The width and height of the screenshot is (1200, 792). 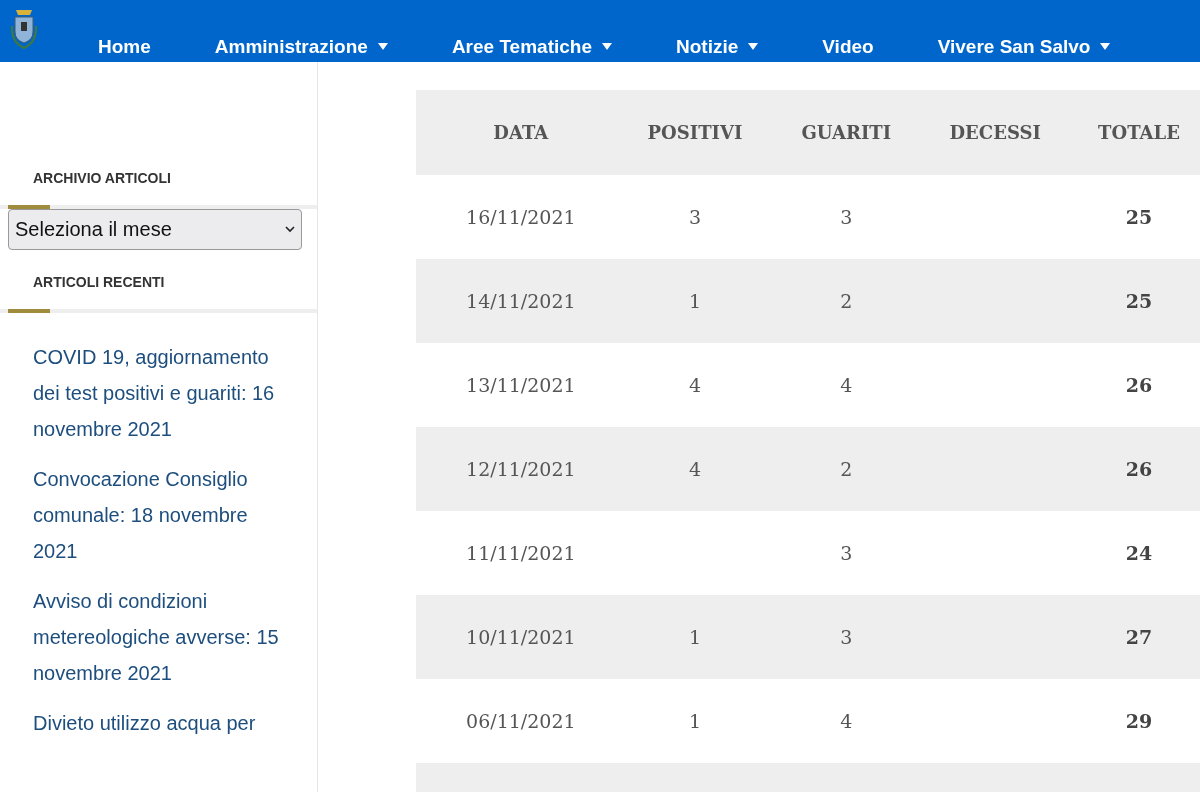 I want to click on table-cell: 10/11/2021, so click(x=521, y=637).